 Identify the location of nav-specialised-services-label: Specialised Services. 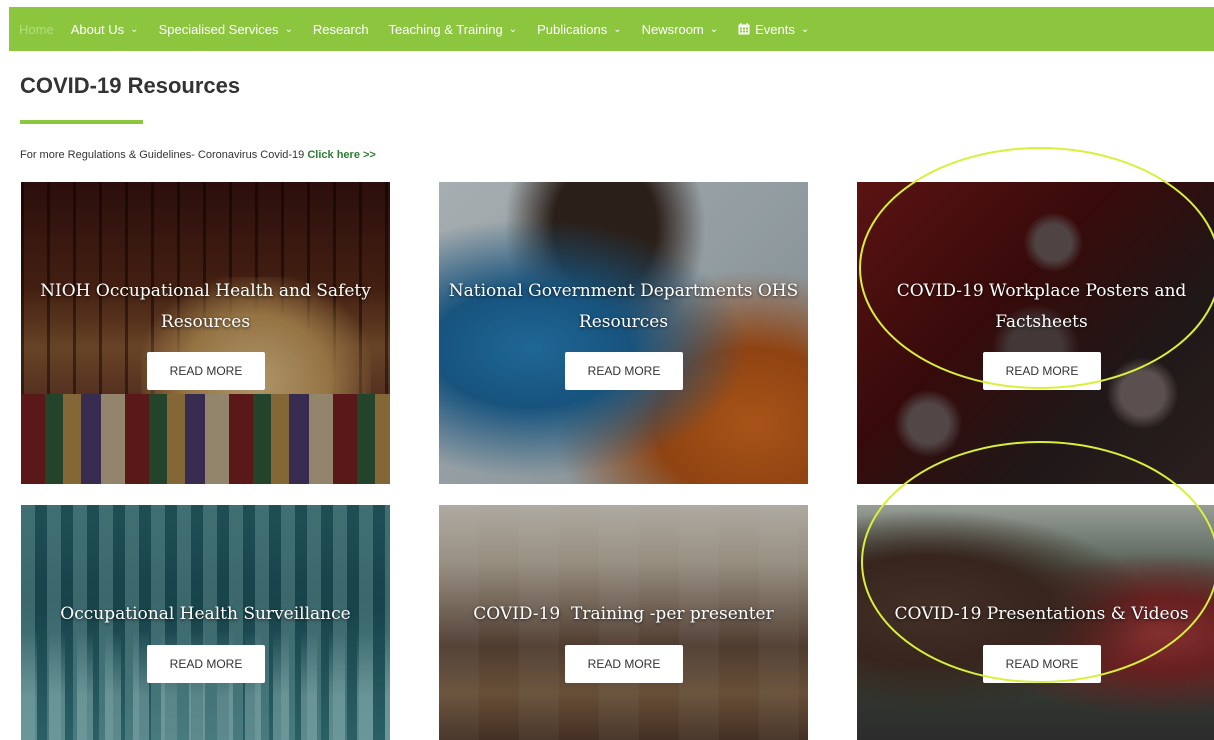
(218, 29).